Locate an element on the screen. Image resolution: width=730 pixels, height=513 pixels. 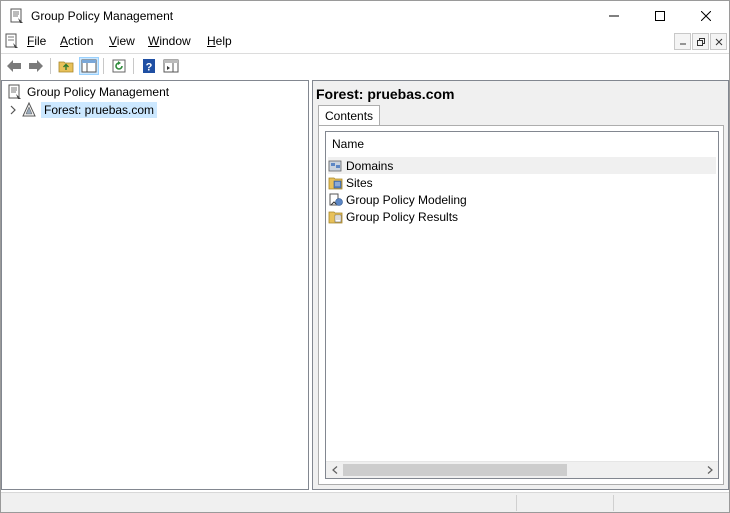
up-level-button is located at coordinates (66, 66).